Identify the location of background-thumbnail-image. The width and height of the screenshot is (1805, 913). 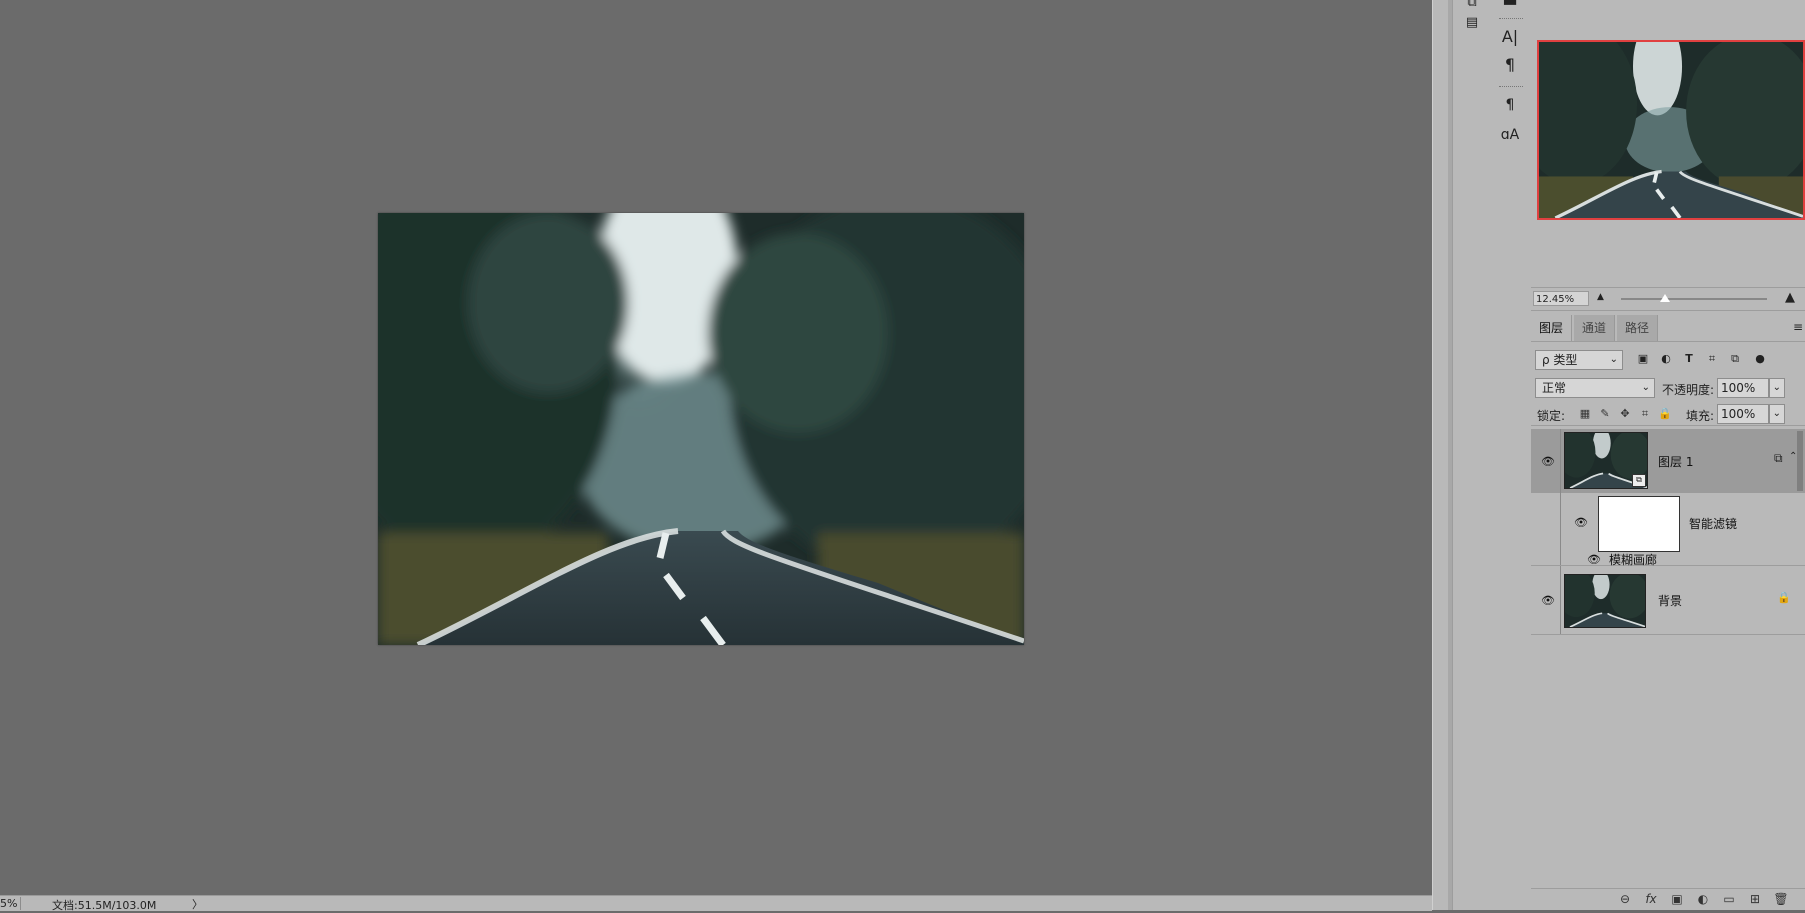
(1605, 601).